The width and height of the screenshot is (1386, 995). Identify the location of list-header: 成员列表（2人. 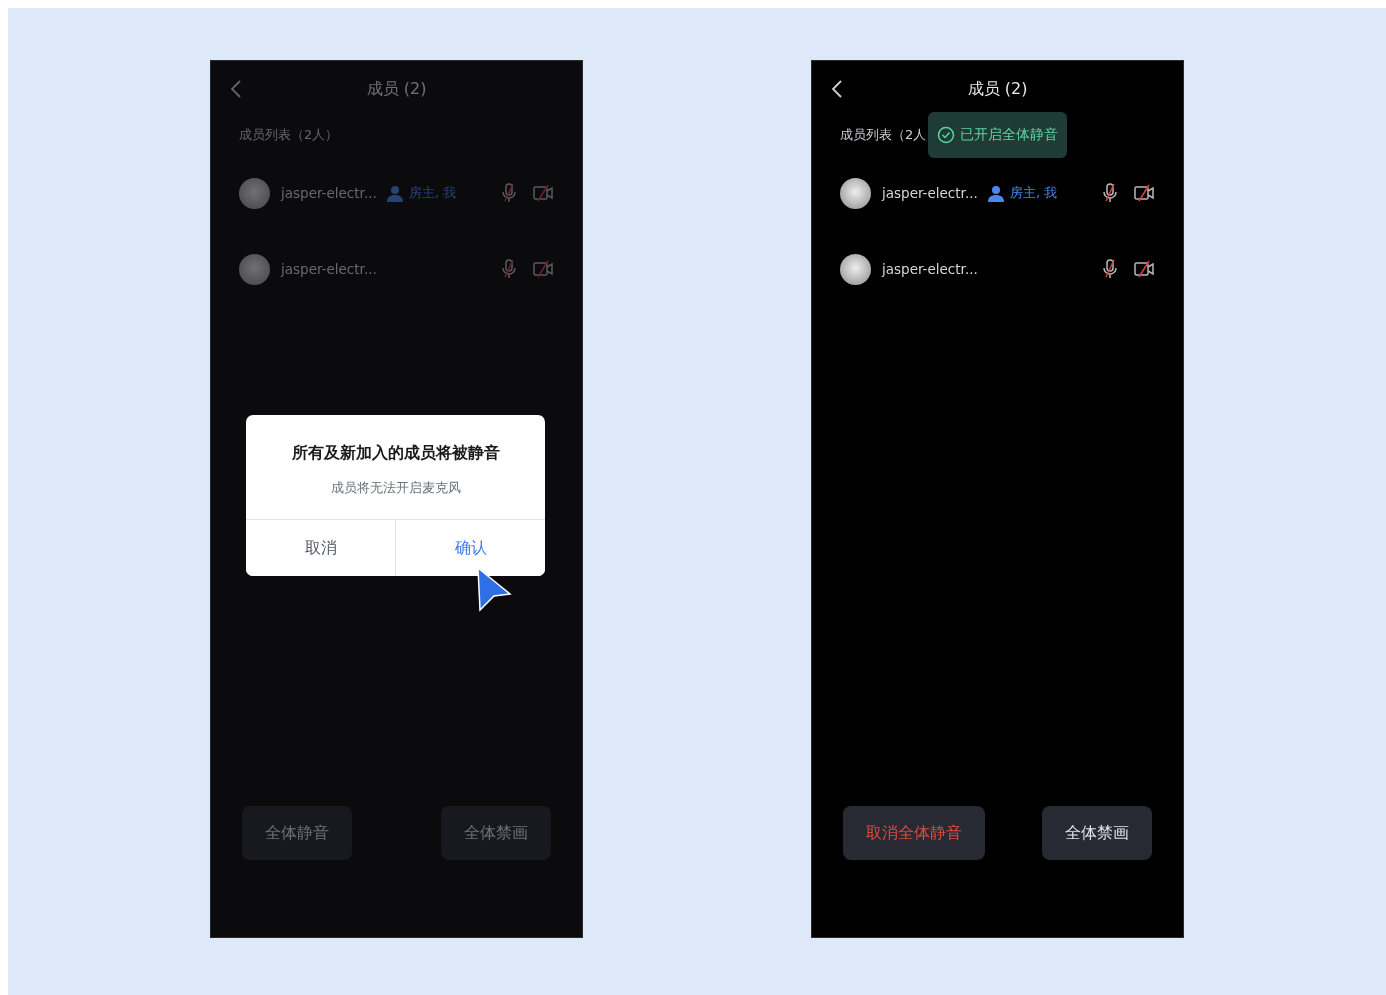
(883, 135).